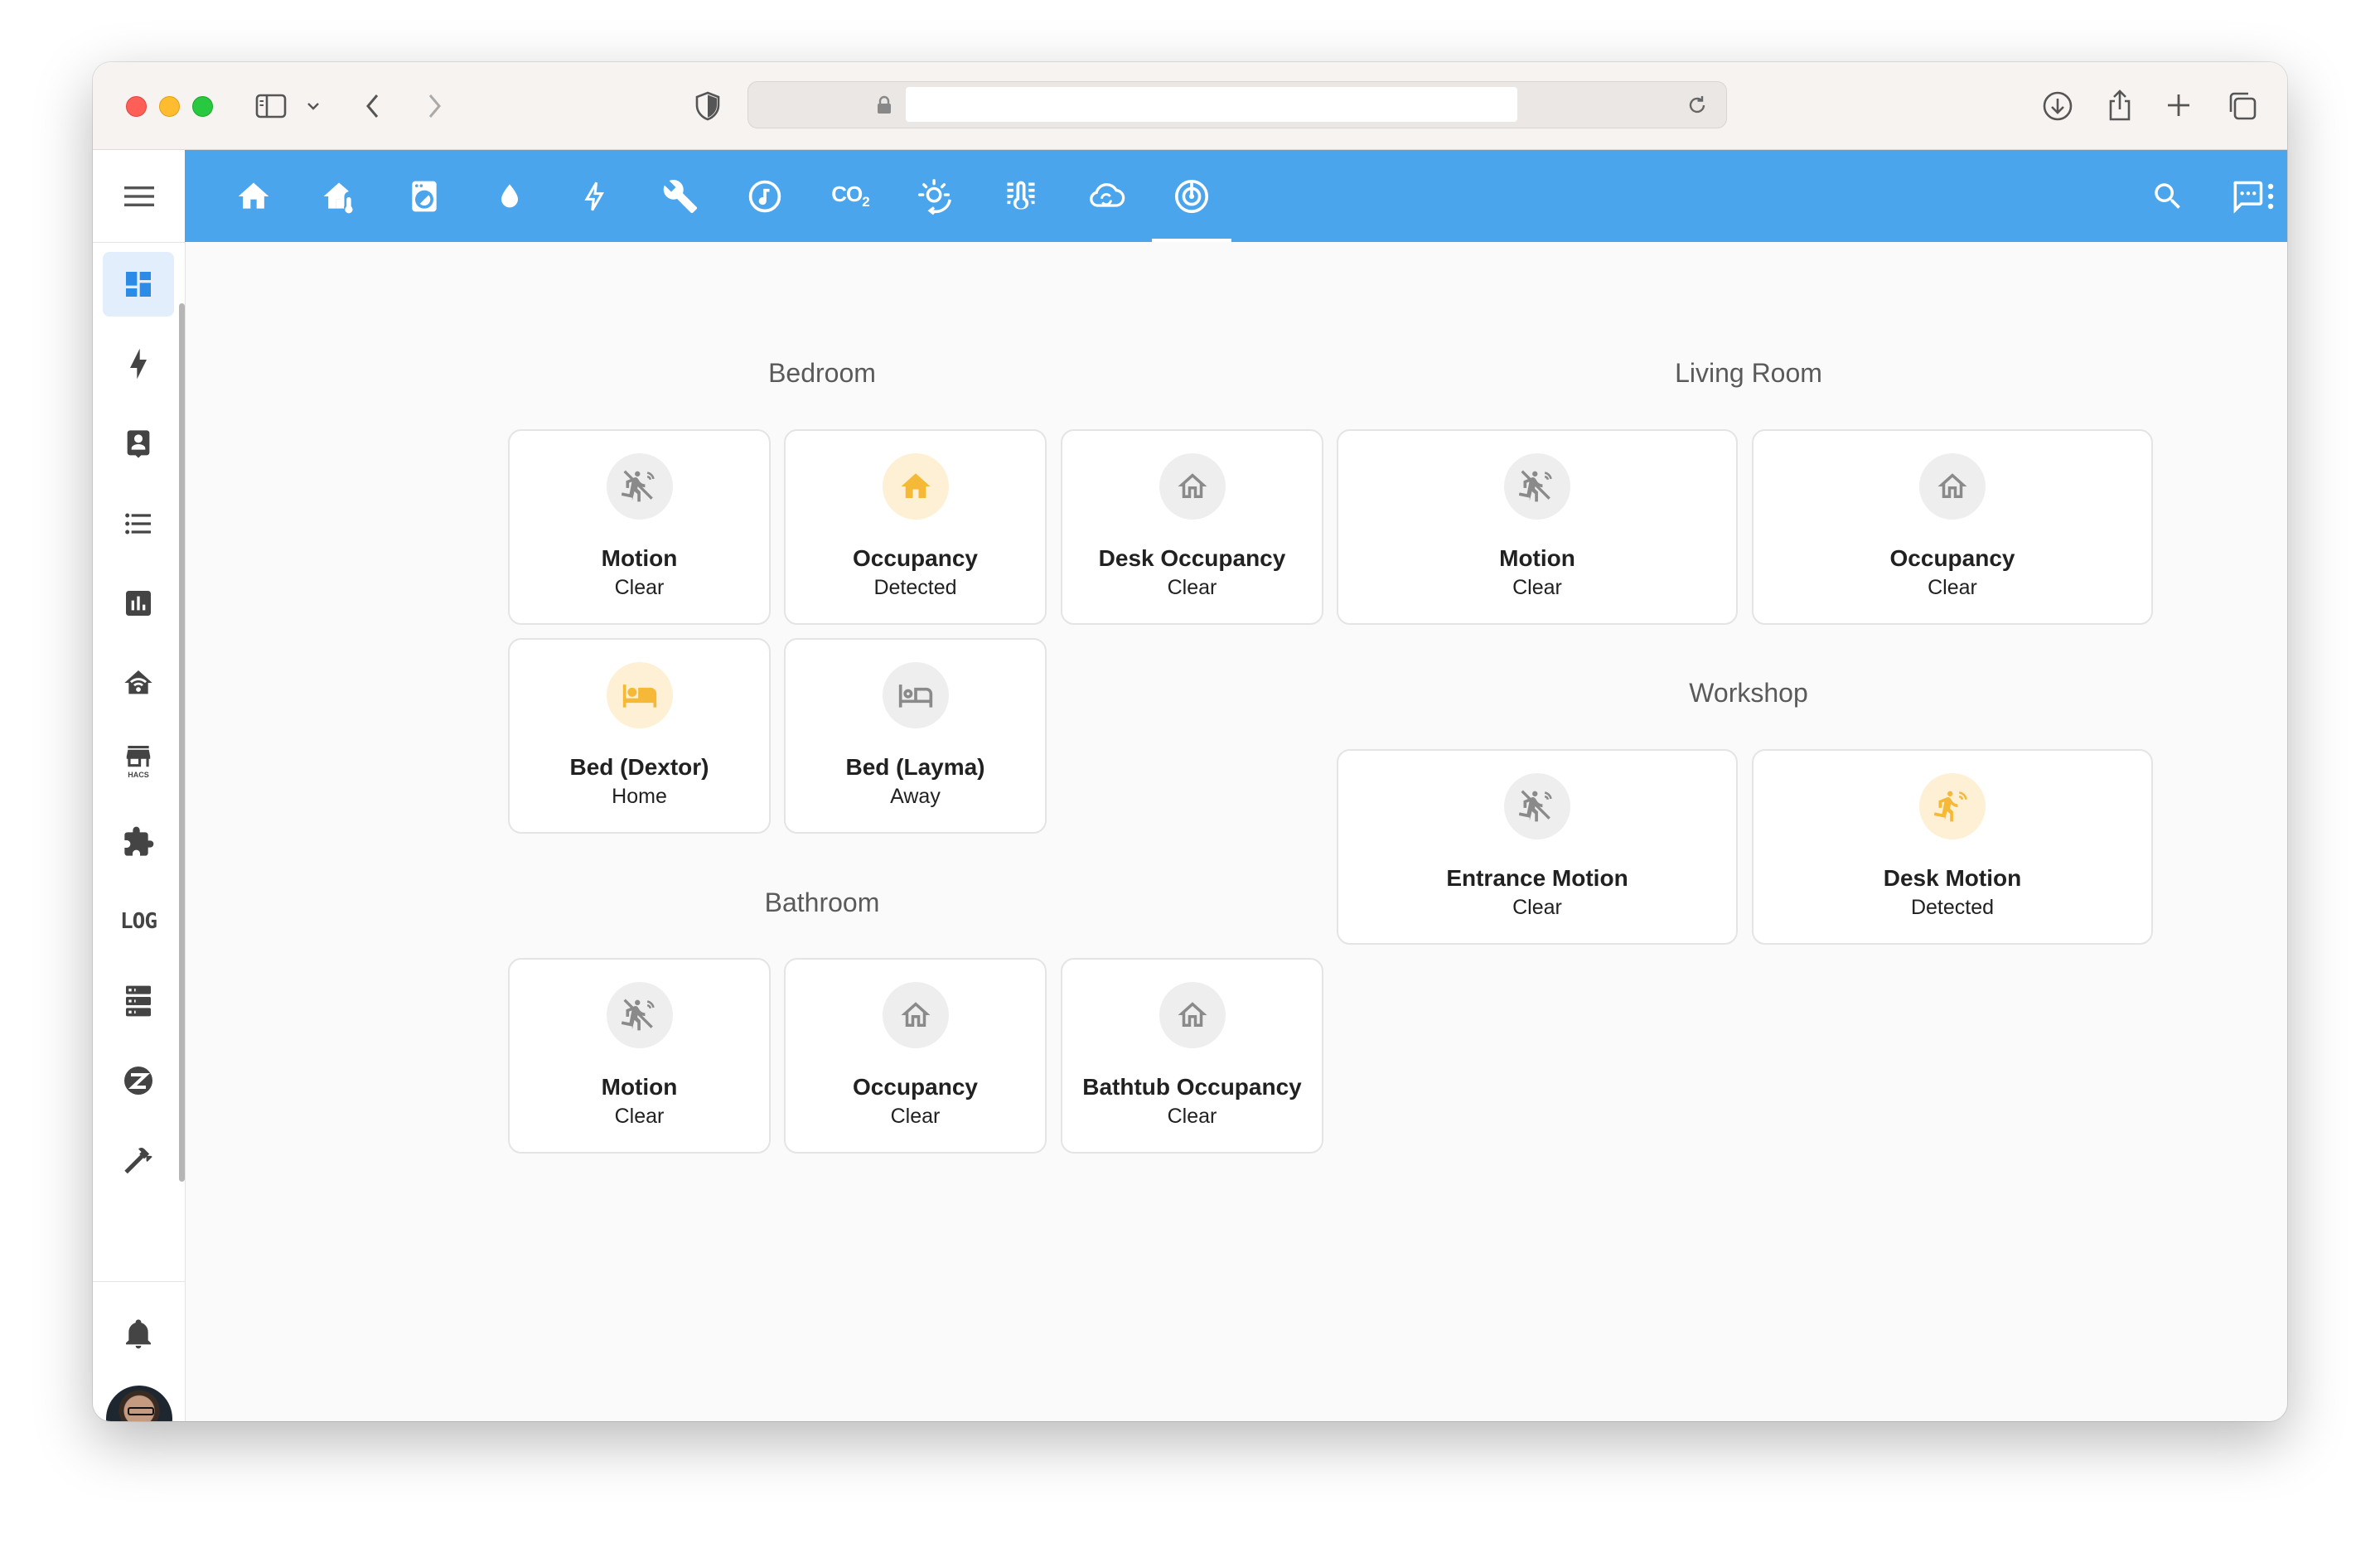 The width and height of the screenshot is (2380, 1543). Describe the element at coordinates (182, 742) in the screenshot. I see `sidebar-scrollbar` at that location.